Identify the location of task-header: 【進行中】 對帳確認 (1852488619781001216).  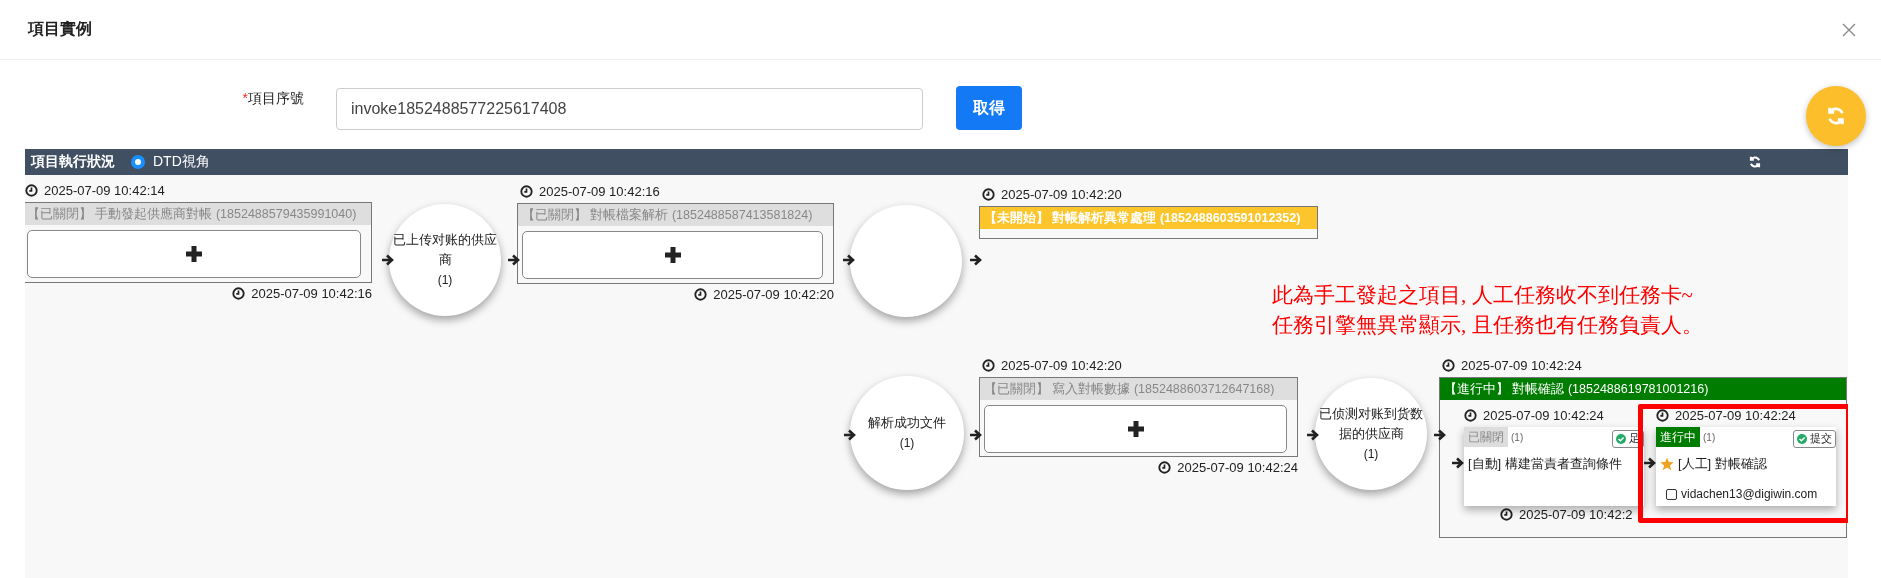
(1643, 389).